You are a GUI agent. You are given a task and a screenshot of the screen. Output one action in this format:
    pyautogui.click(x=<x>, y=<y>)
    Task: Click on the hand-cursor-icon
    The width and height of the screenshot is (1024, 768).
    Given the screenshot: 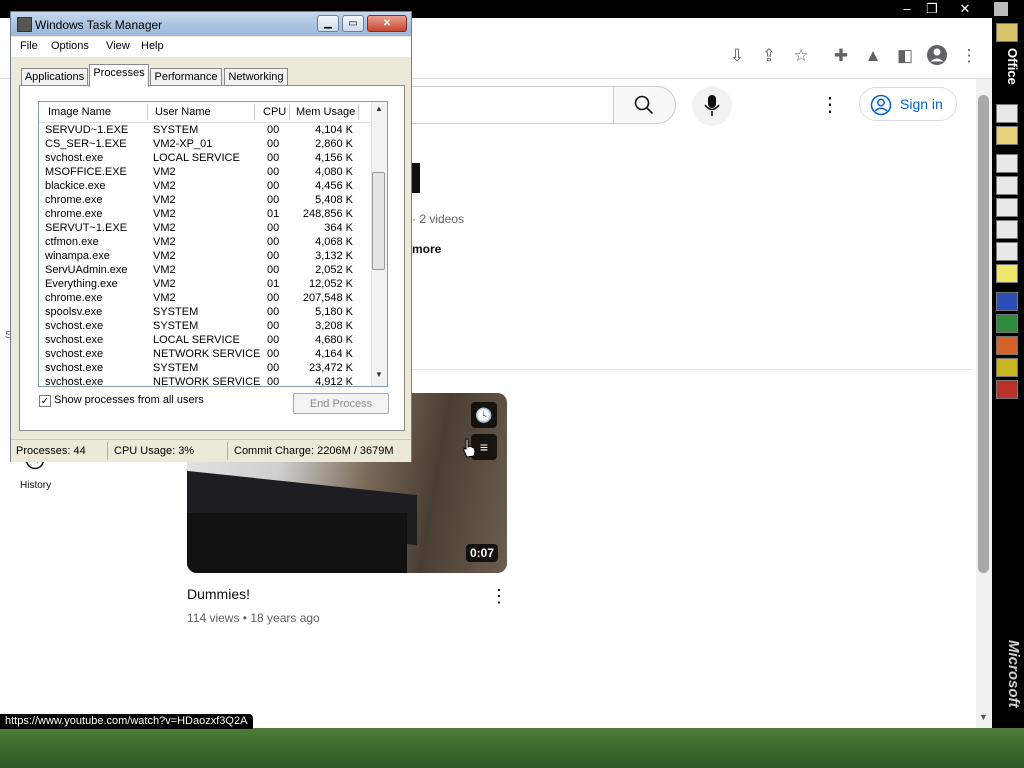 What is the action you would take?
    pyautogui.click(x=469, y=448)
    